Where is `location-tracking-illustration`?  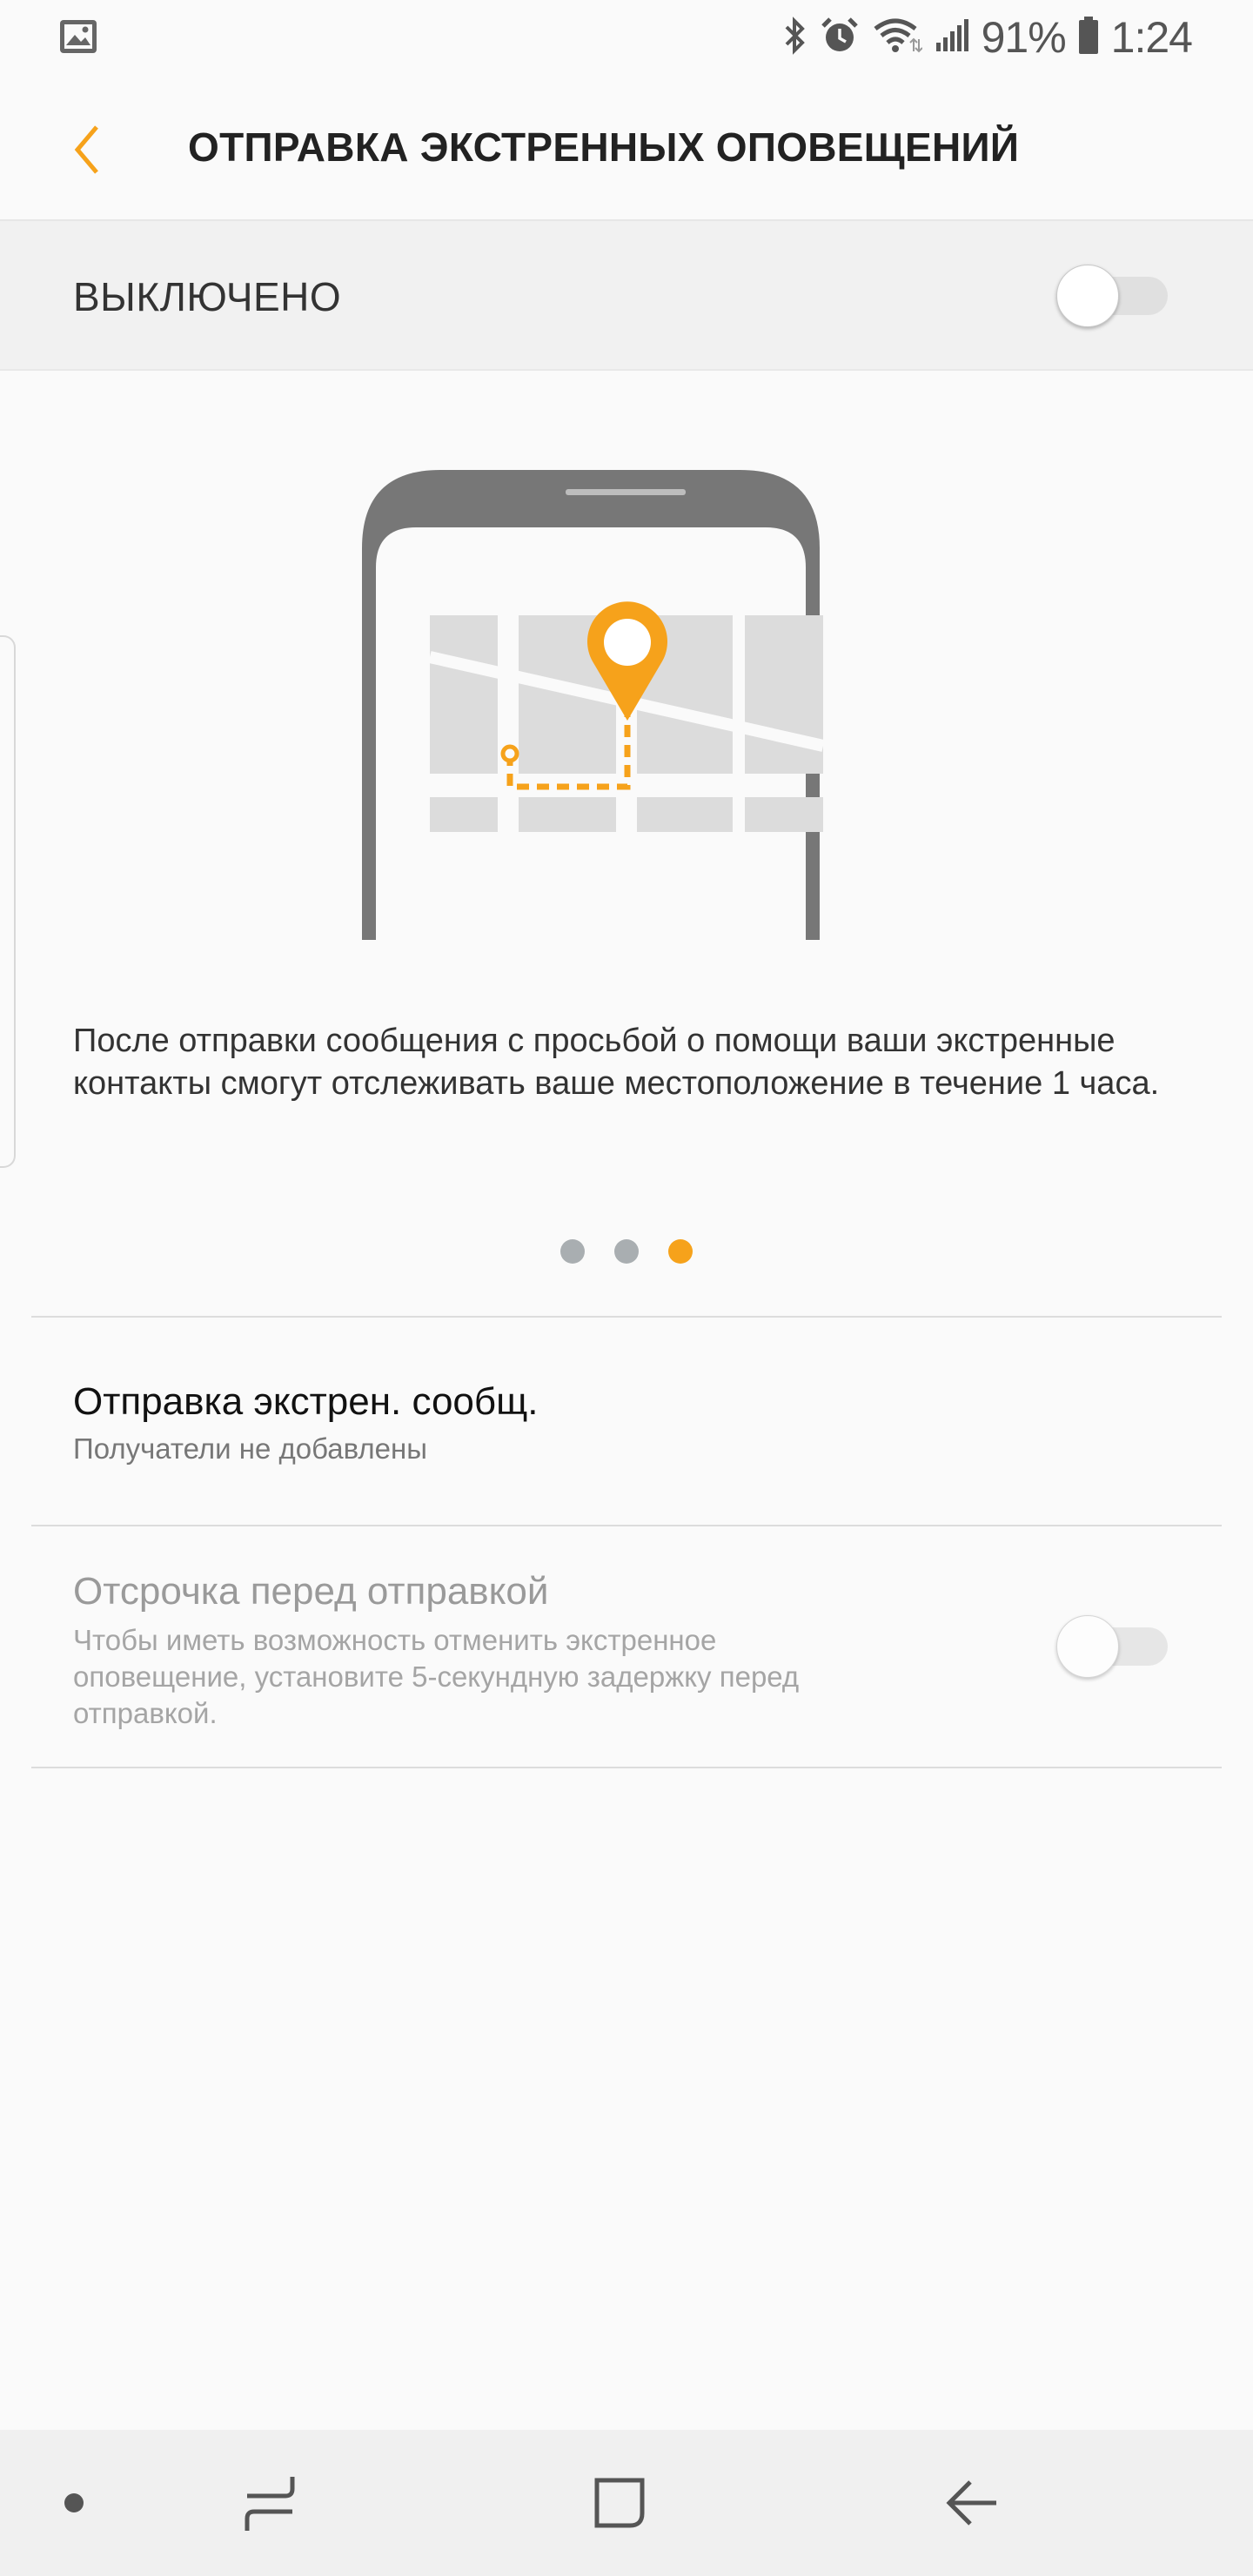
location-tracking-illustration is located at coordinates (626, 696).